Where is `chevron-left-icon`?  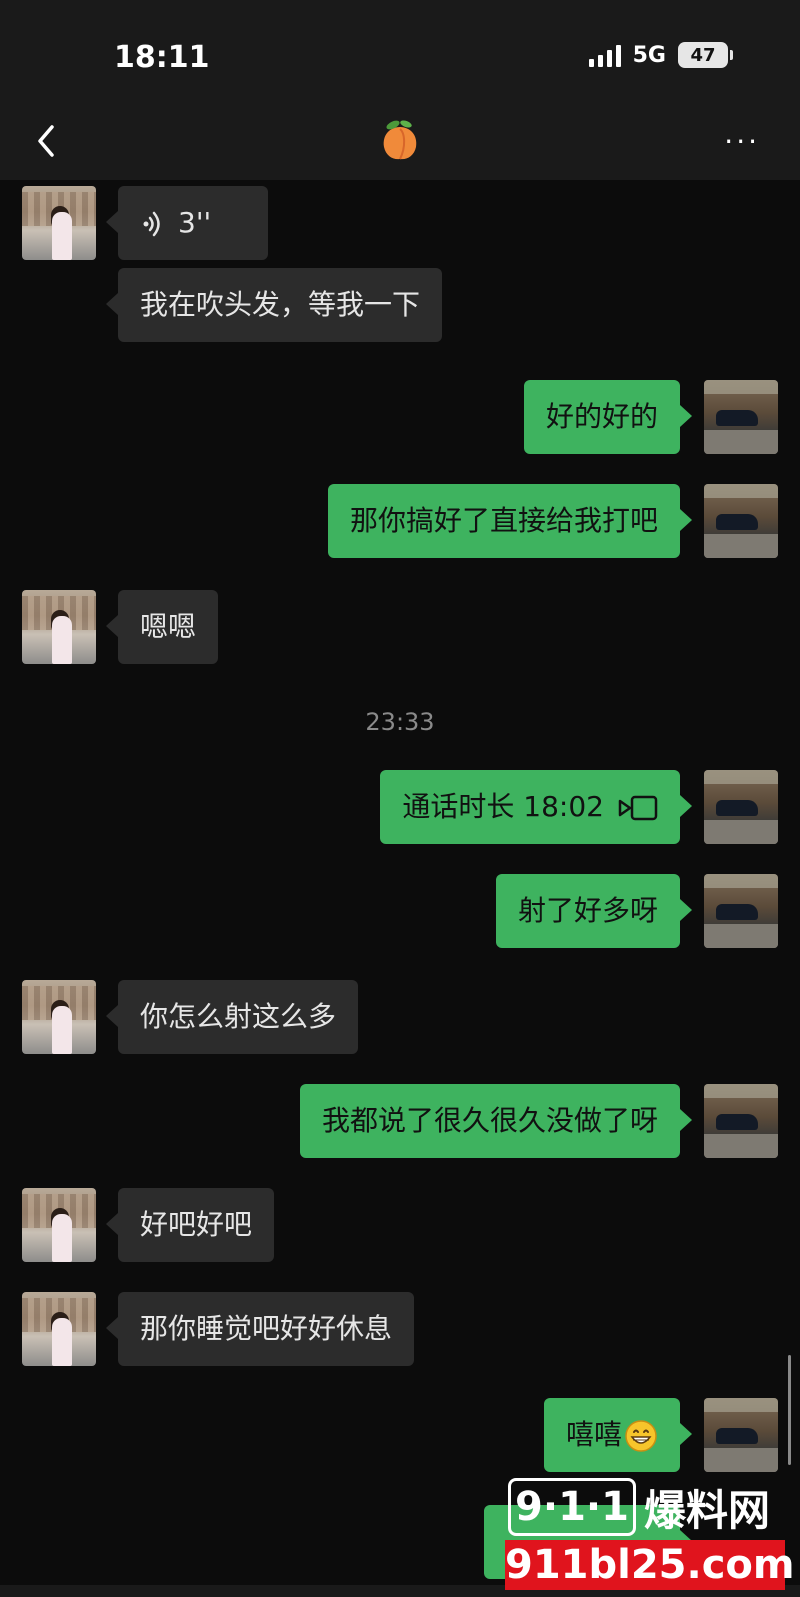 chevron-left-icon is located at coordinates (46, 141).